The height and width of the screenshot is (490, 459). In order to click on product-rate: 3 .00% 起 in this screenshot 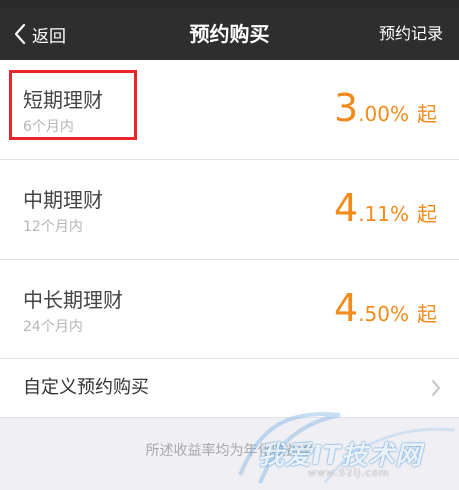, I will do `click(385, 108)`.